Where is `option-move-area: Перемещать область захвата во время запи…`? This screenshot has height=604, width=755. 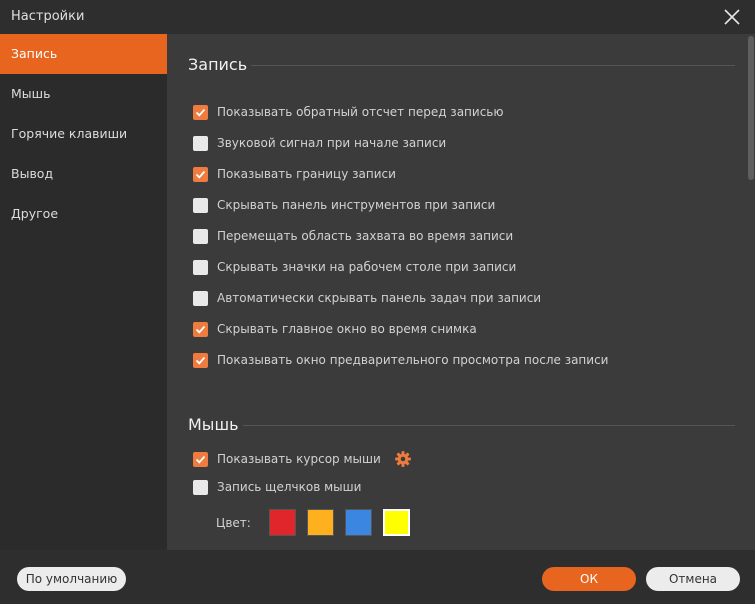
option-move-area: Перемещать область захвата во время запи… is located at coordinates (353, 236).